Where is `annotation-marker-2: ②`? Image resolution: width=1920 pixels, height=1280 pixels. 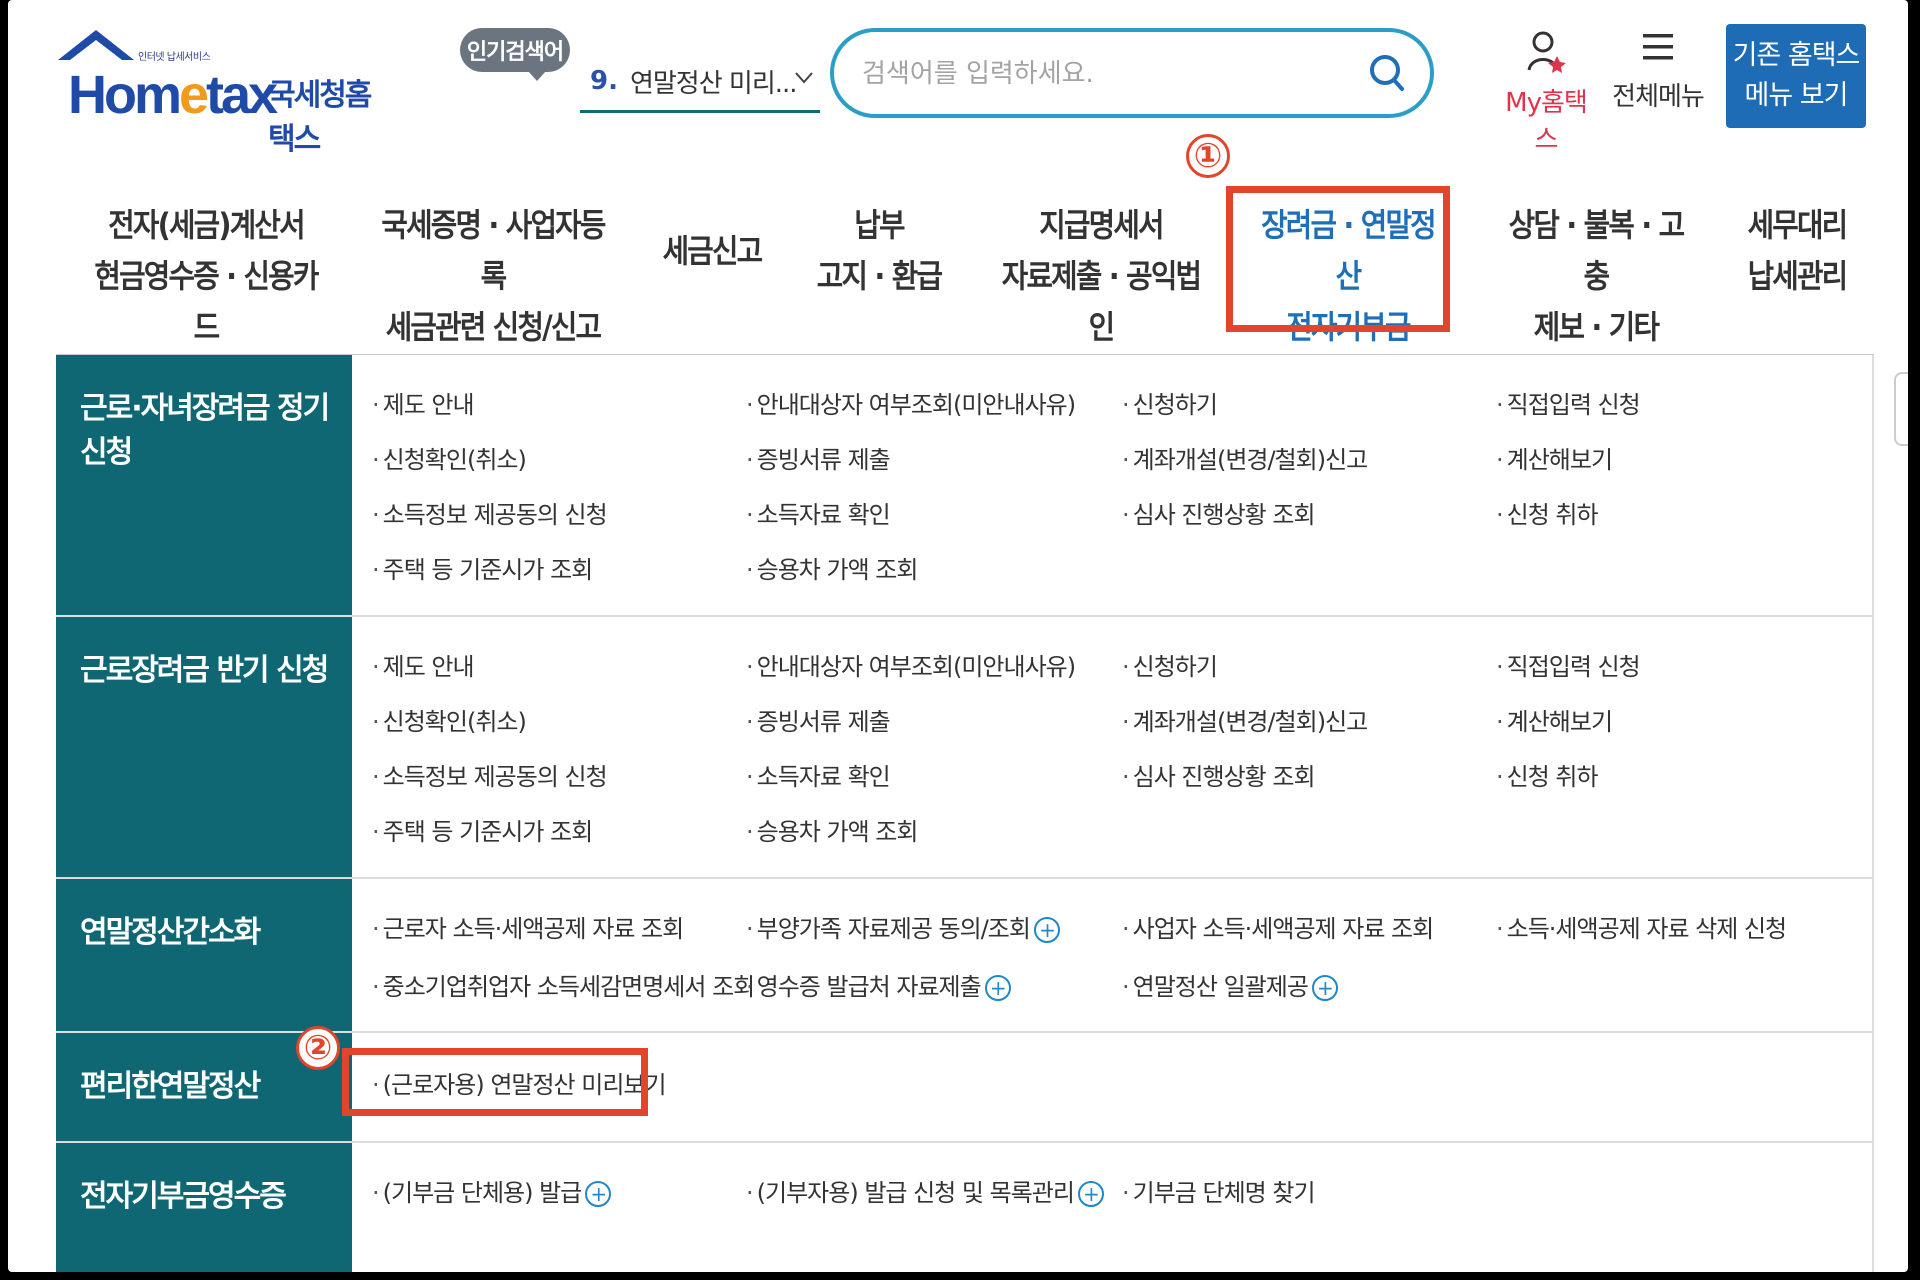
annotation-marker-2: ② is located at coordinates (318, 1048).